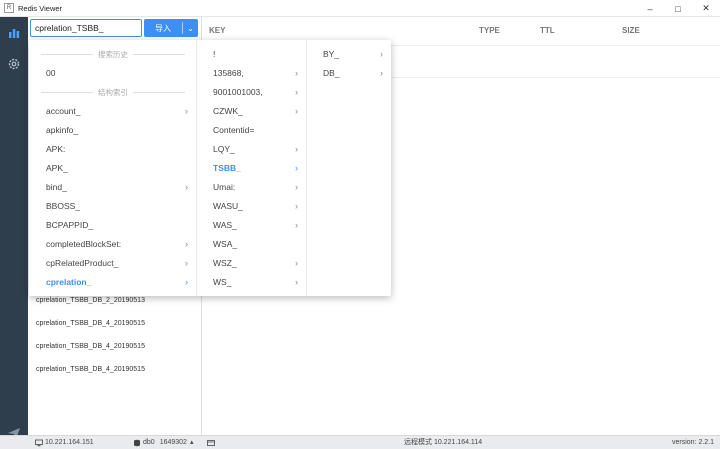  I want to click on cascader-option-label: WS_, so click(222, 282).